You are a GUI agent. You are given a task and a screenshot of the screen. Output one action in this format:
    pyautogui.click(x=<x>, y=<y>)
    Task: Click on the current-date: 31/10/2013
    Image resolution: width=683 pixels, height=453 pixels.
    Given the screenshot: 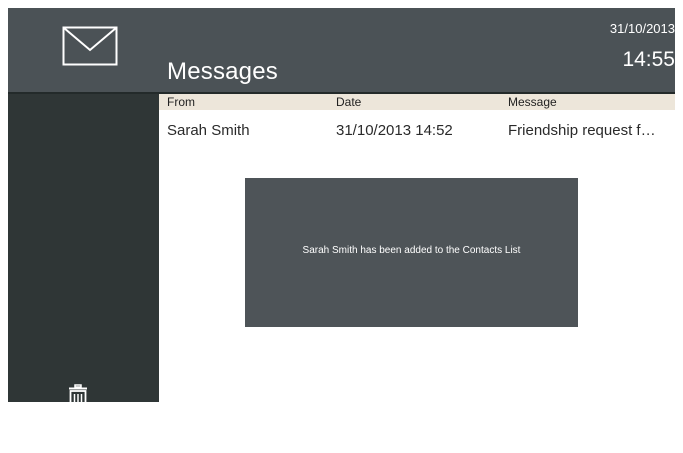 What is the action you would take?
    pyautogui.click(x=642, y=28)
    